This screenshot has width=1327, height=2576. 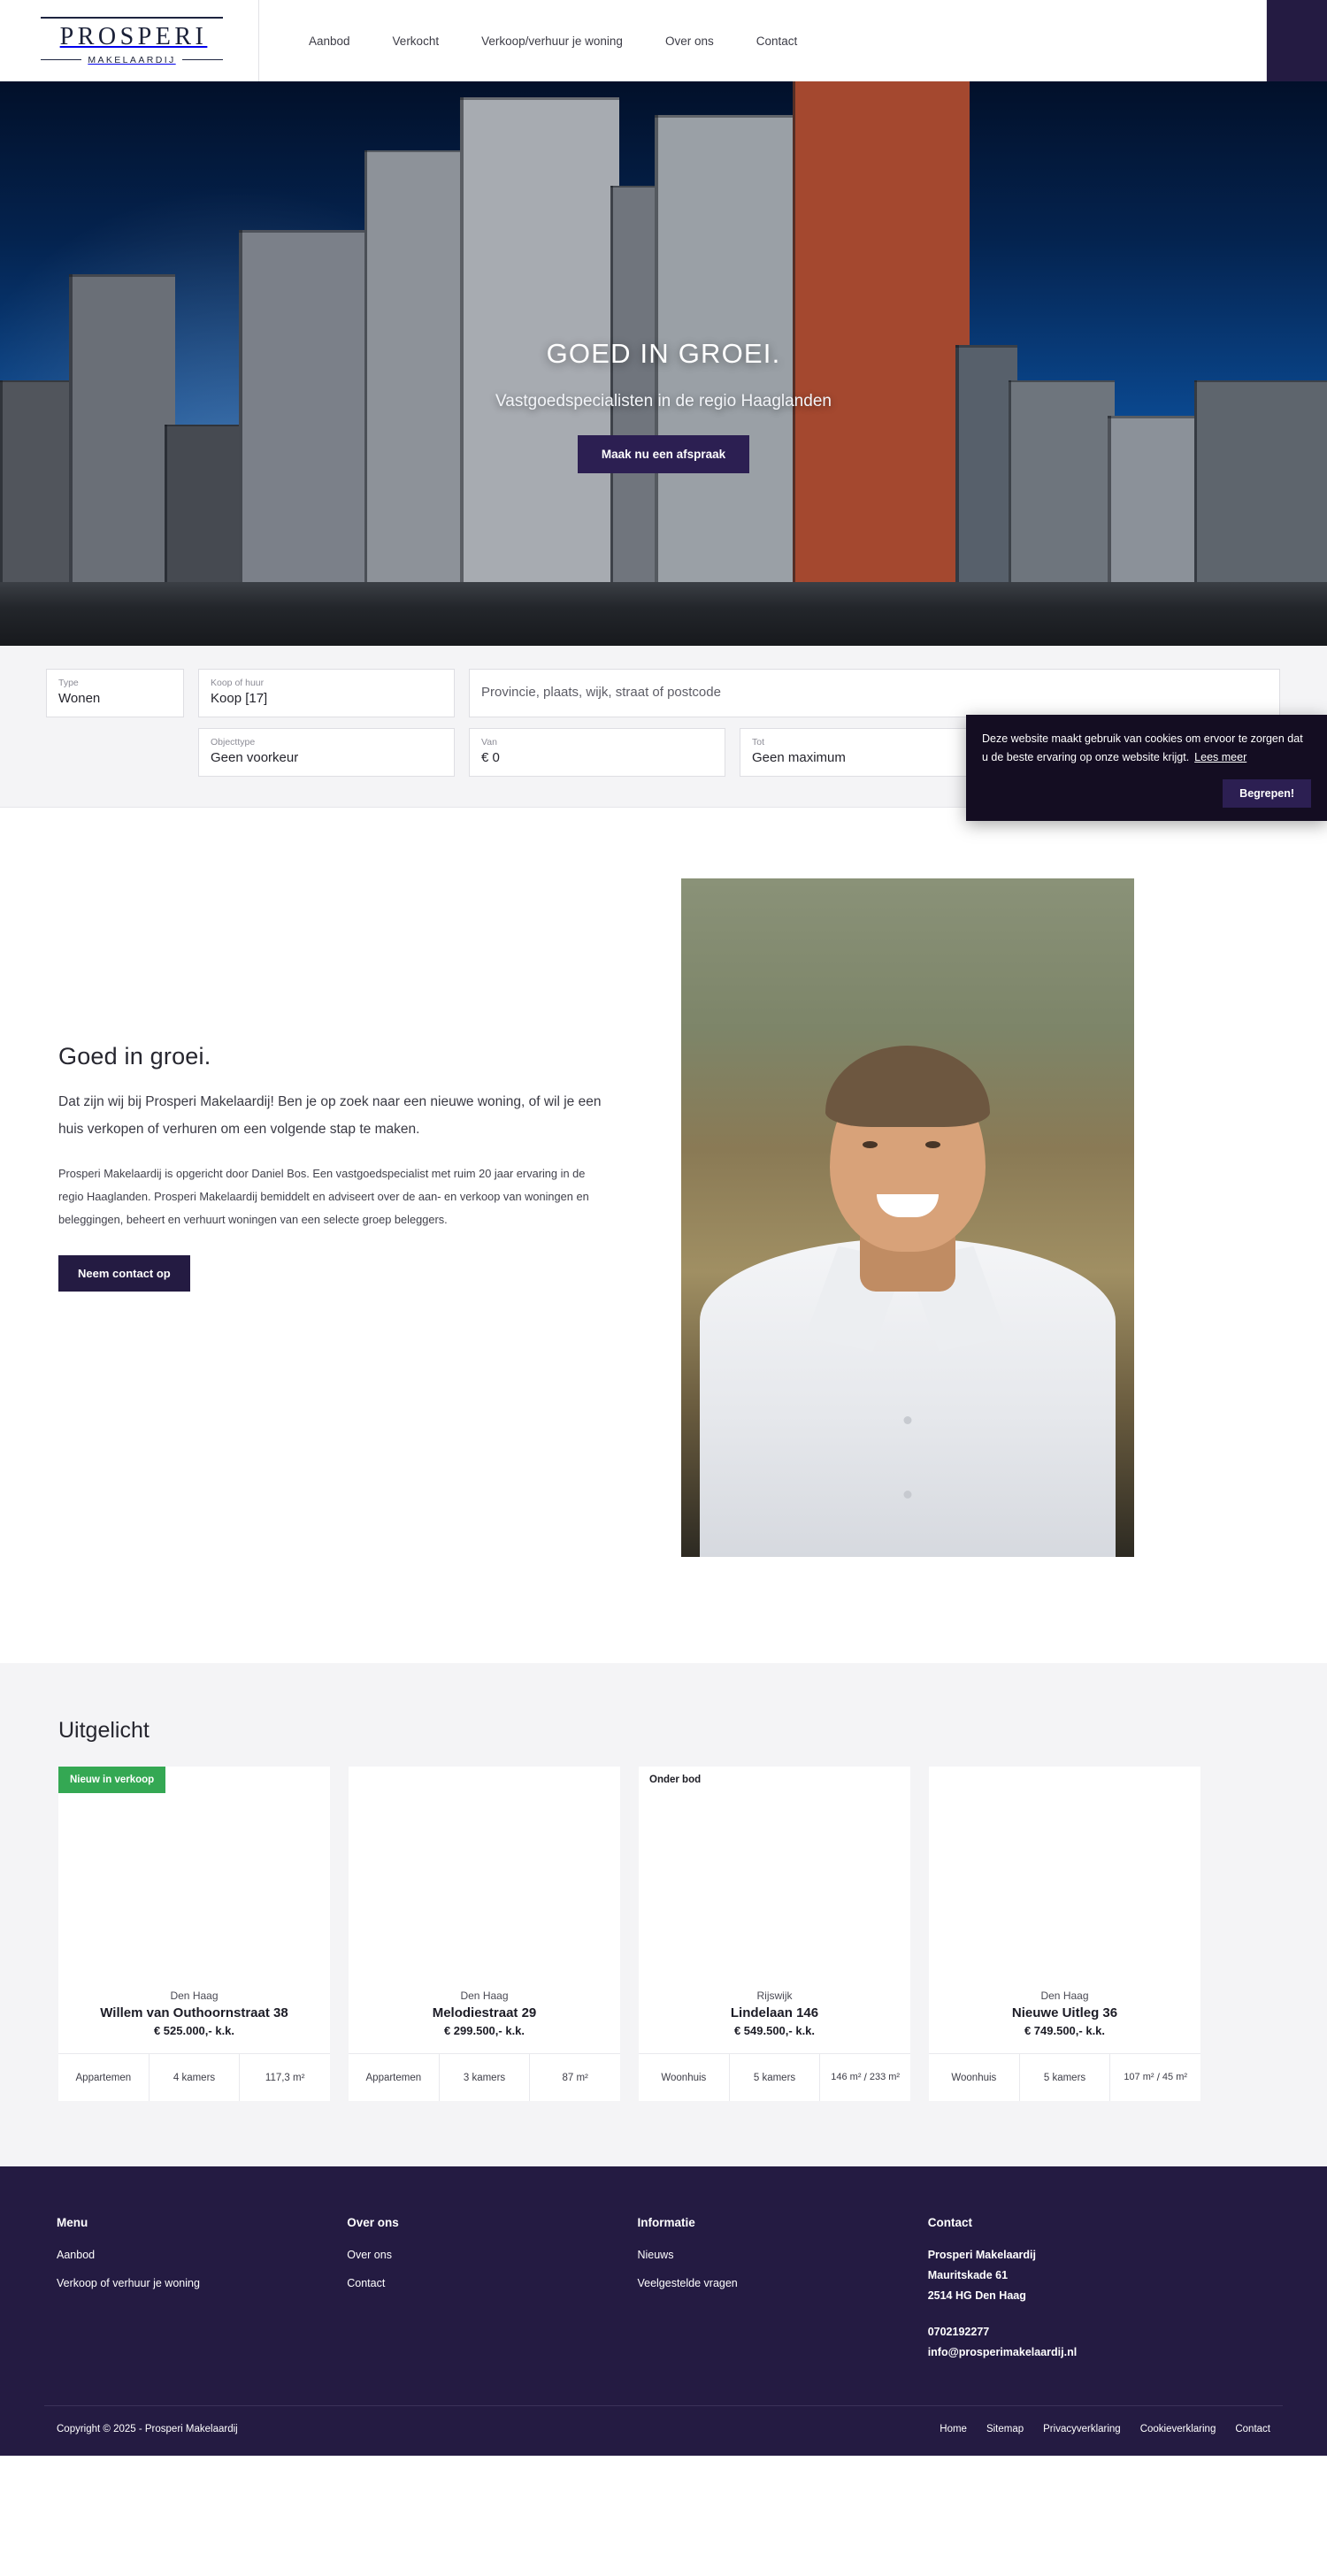 What do you see at coordinates (202, 59) in the screenshot?
I see `logo-line-right` at bounding box center [202, 59].